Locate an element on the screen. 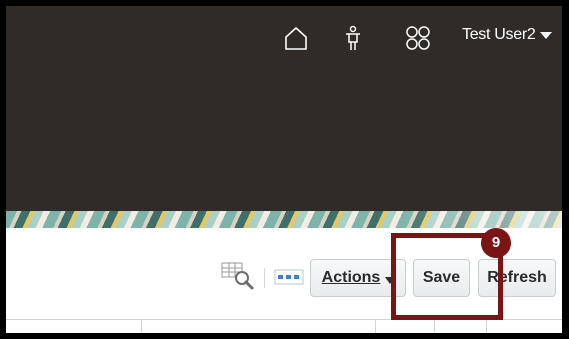  accessibility-icon is located at coordinates (353, 38).